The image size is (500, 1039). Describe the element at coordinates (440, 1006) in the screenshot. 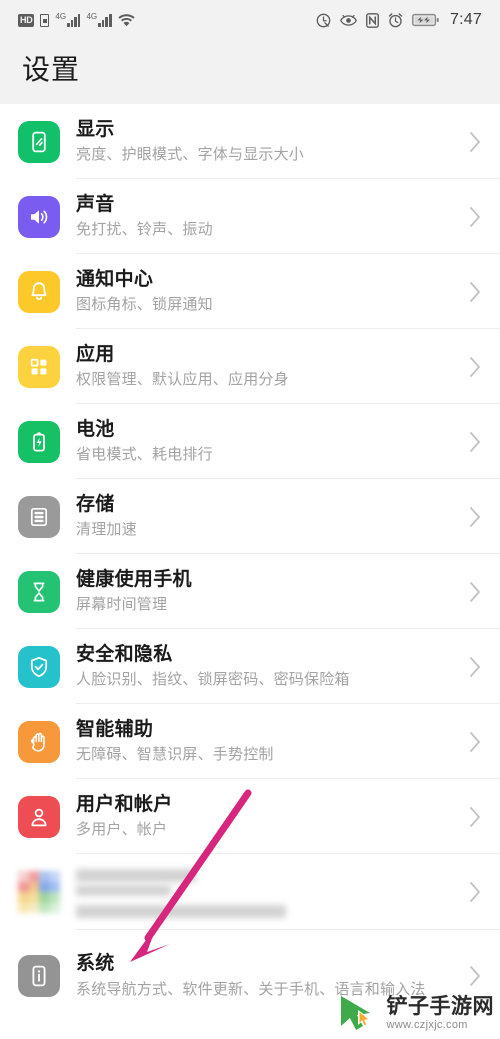

I see `watermark-site-name: 铲子手游网` at that location.